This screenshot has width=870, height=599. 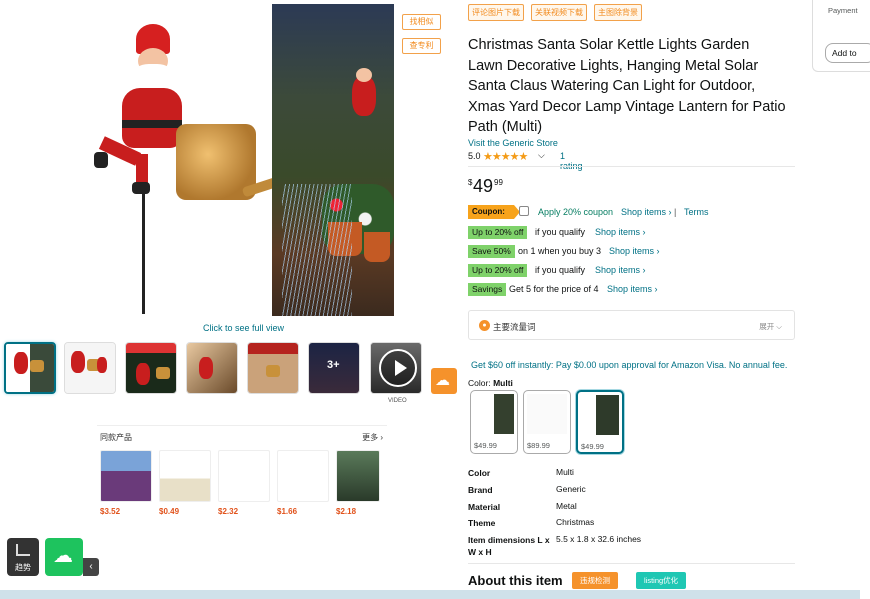 I want to click on promo-badge: Save 50%, so click(x=491, y=251).